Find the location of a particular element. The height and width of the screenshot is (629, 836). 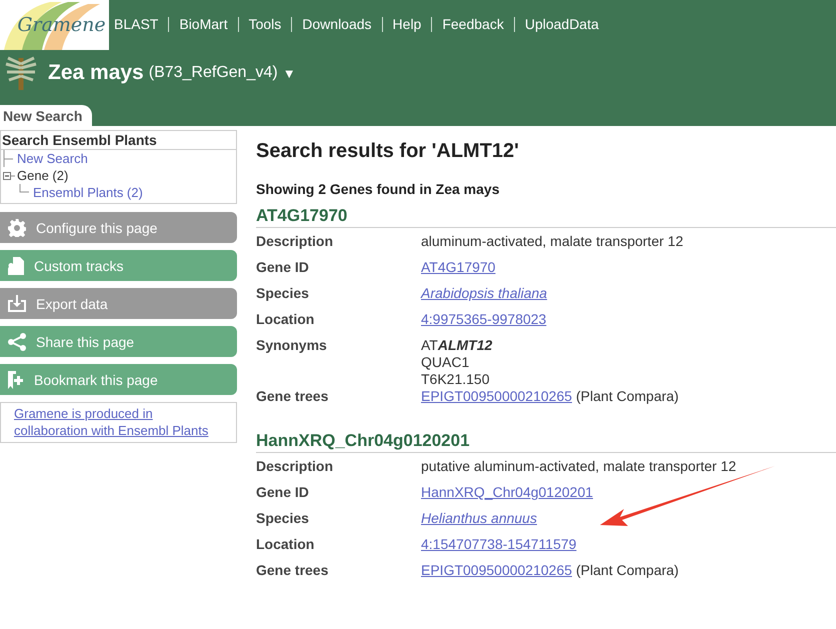

panel-title: Search Ensembl Plants is located at coordinates (118, 140).